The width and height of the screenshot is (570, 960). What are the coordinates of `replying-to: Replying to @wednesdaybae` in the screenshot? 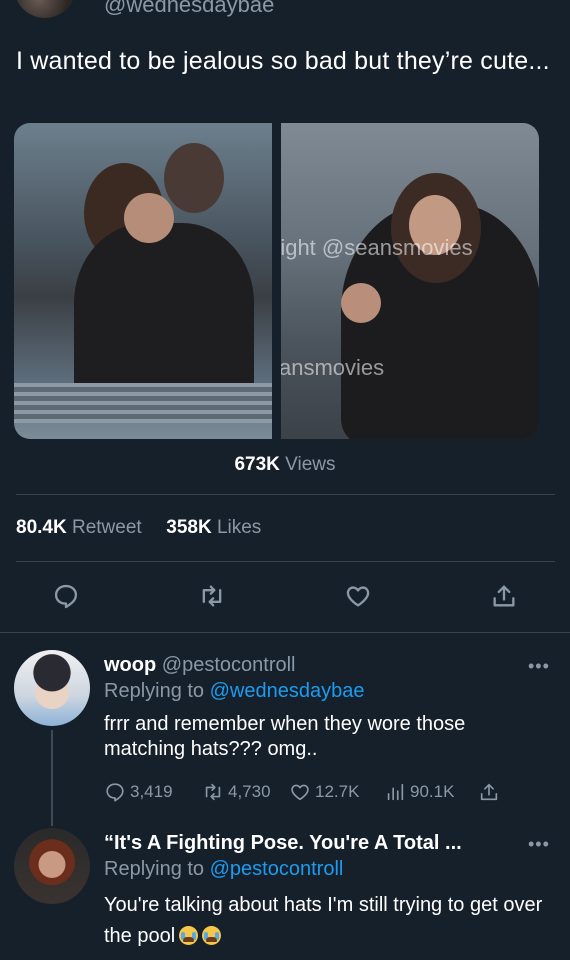 It's located at (234, 691).